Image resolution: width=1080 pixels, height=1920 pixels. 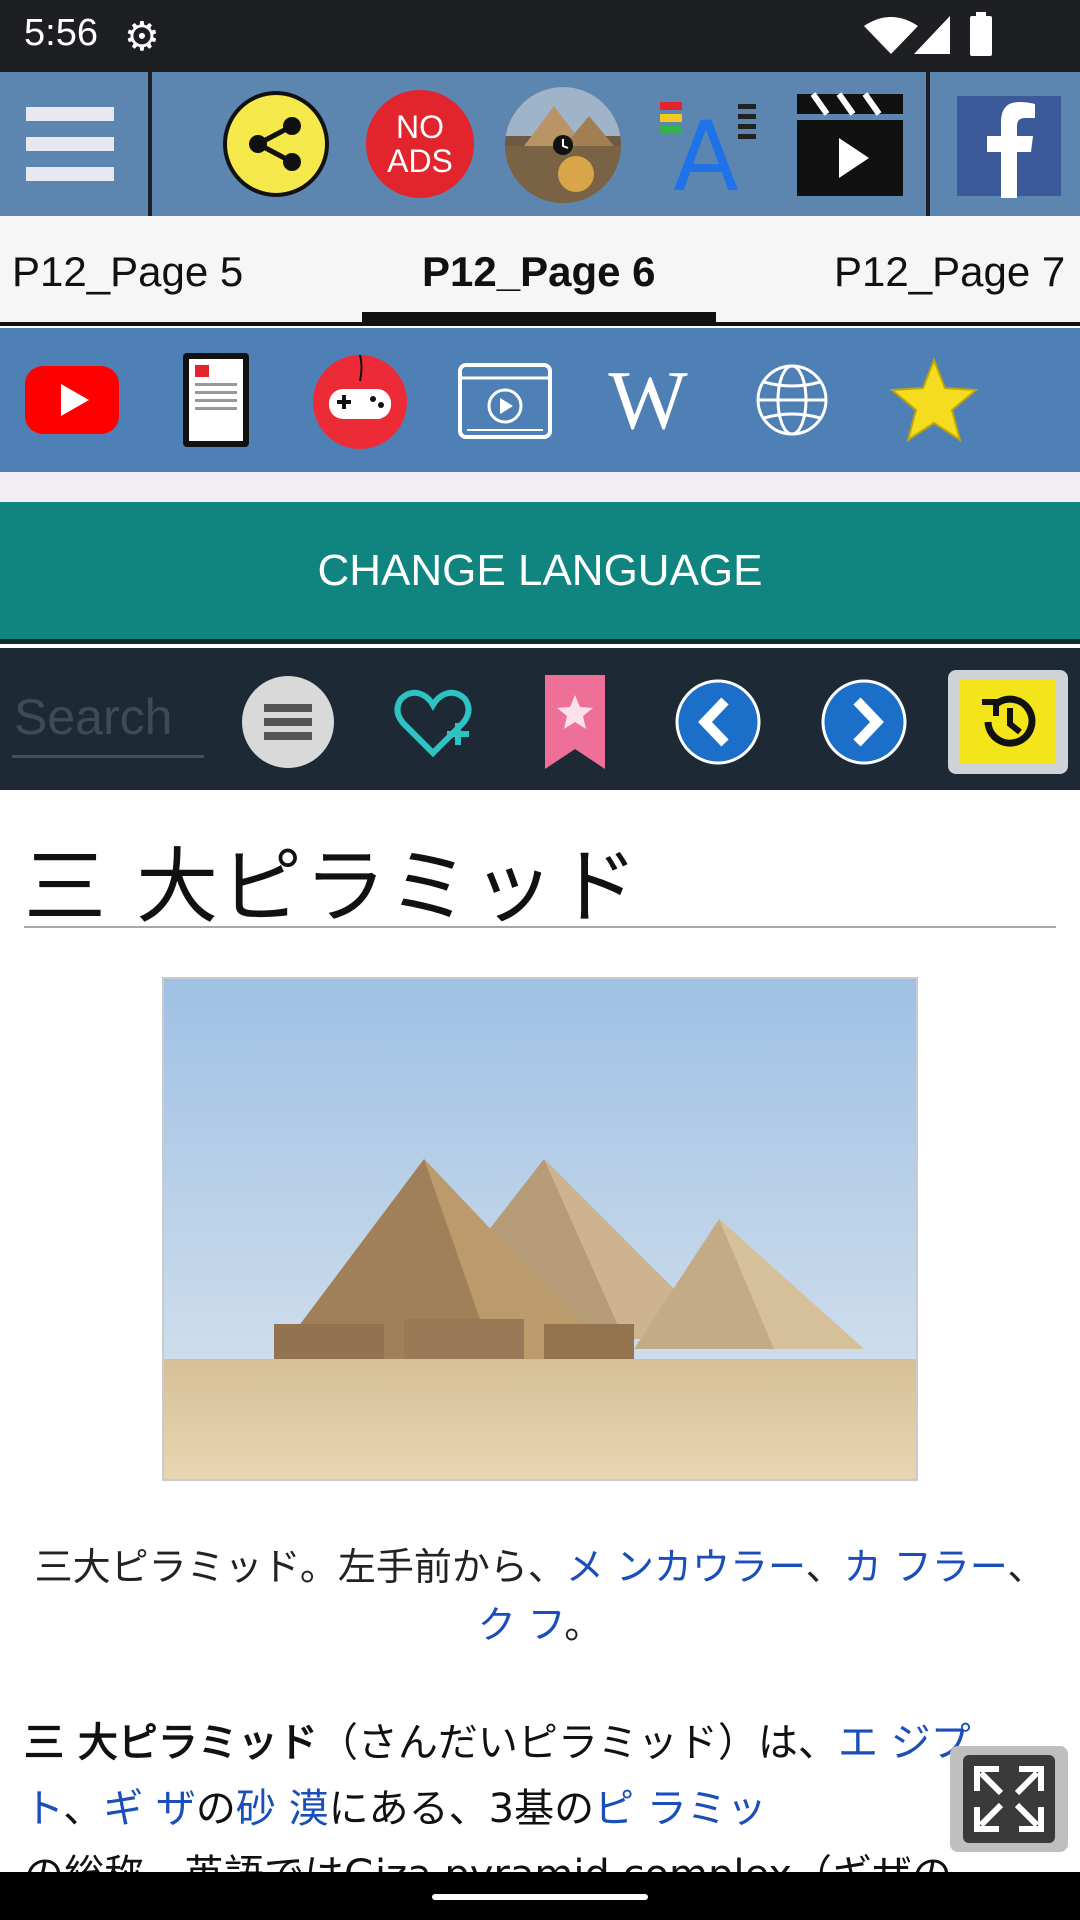 I want to click on link-desert: 砂 漠, so click(x=282, y=1809).